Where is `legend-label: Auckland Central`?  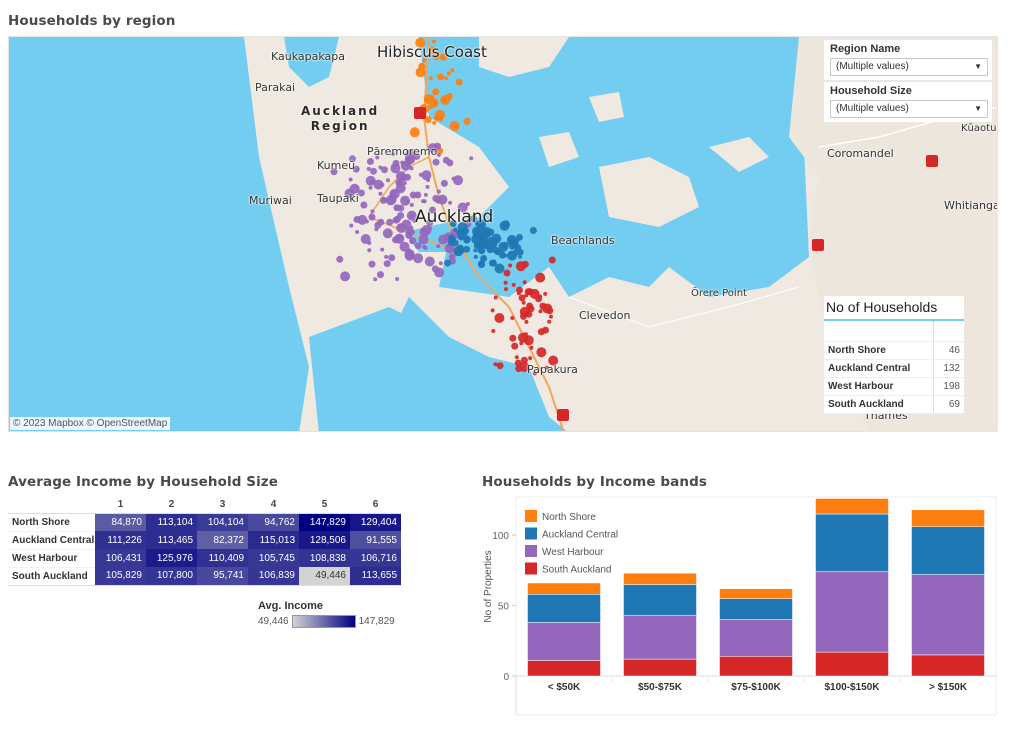 legend-label: Auckland Central is located at coordinates (580, 535).